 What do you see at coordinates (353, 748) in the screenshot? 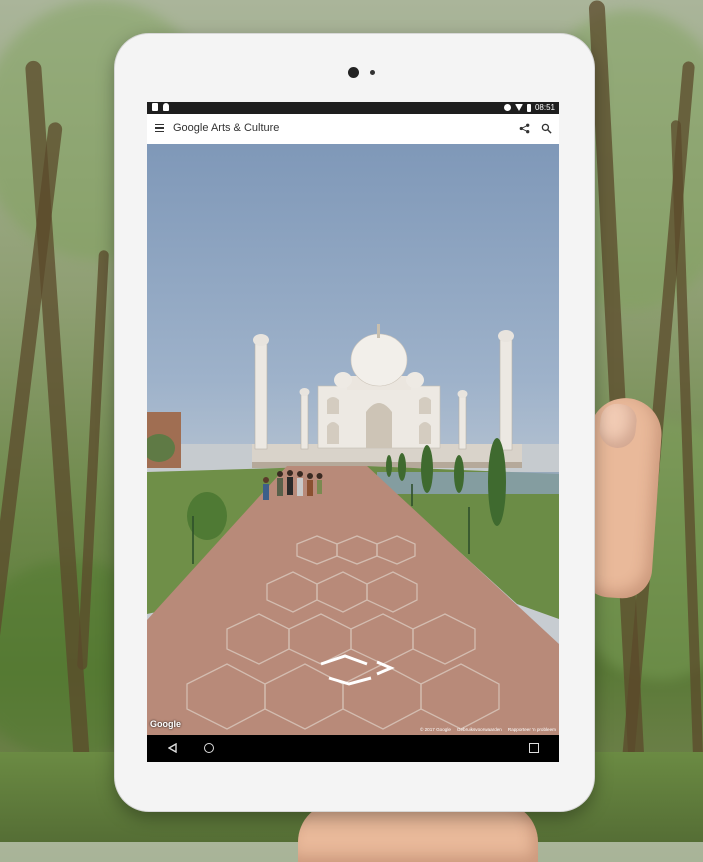
I see `android-navigation-bar` at bounding box center [353, 748].